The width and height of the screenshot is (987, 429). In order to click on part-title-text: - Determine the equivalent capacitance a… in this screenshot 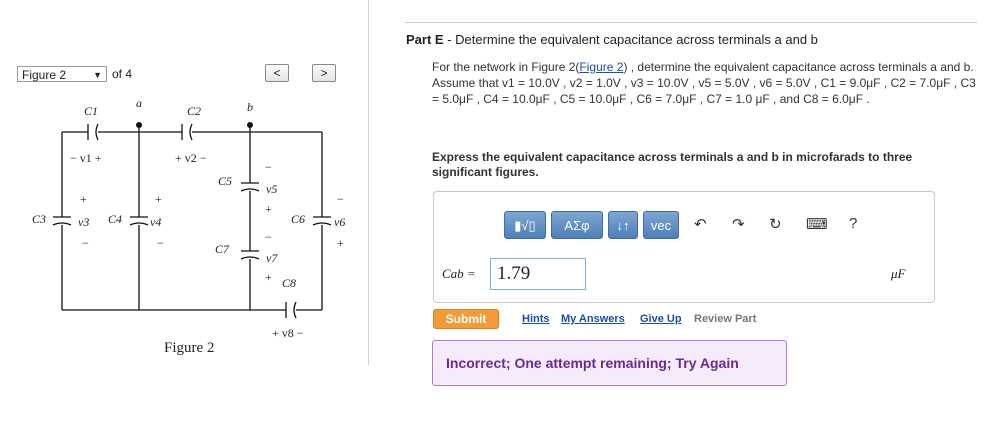, I will do `click(630, 39)`.